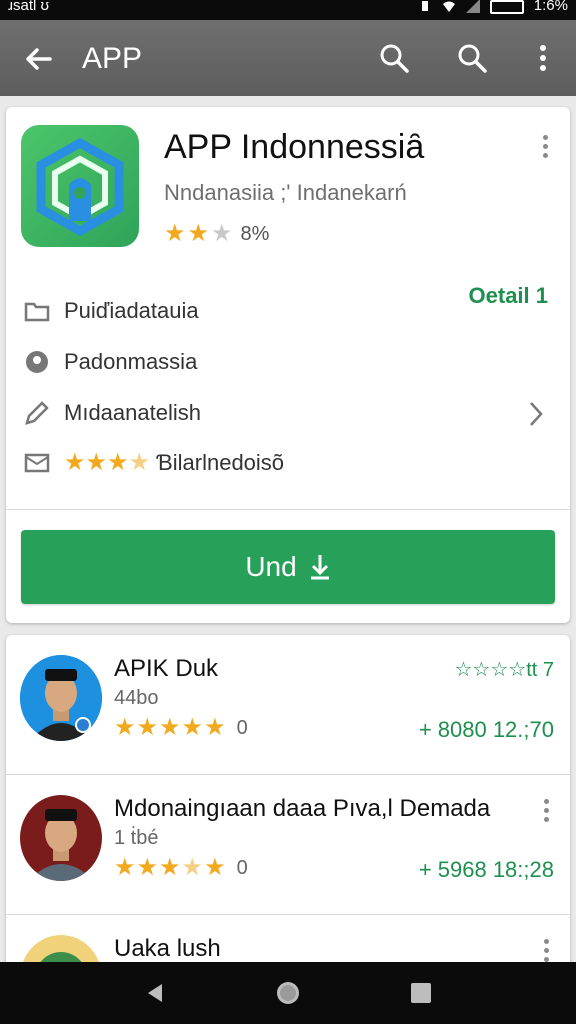 This screenshot has height=1024, width=576. I want to click on status-bar: ɹsatl ʊ 1:6%, so click(288, 10).